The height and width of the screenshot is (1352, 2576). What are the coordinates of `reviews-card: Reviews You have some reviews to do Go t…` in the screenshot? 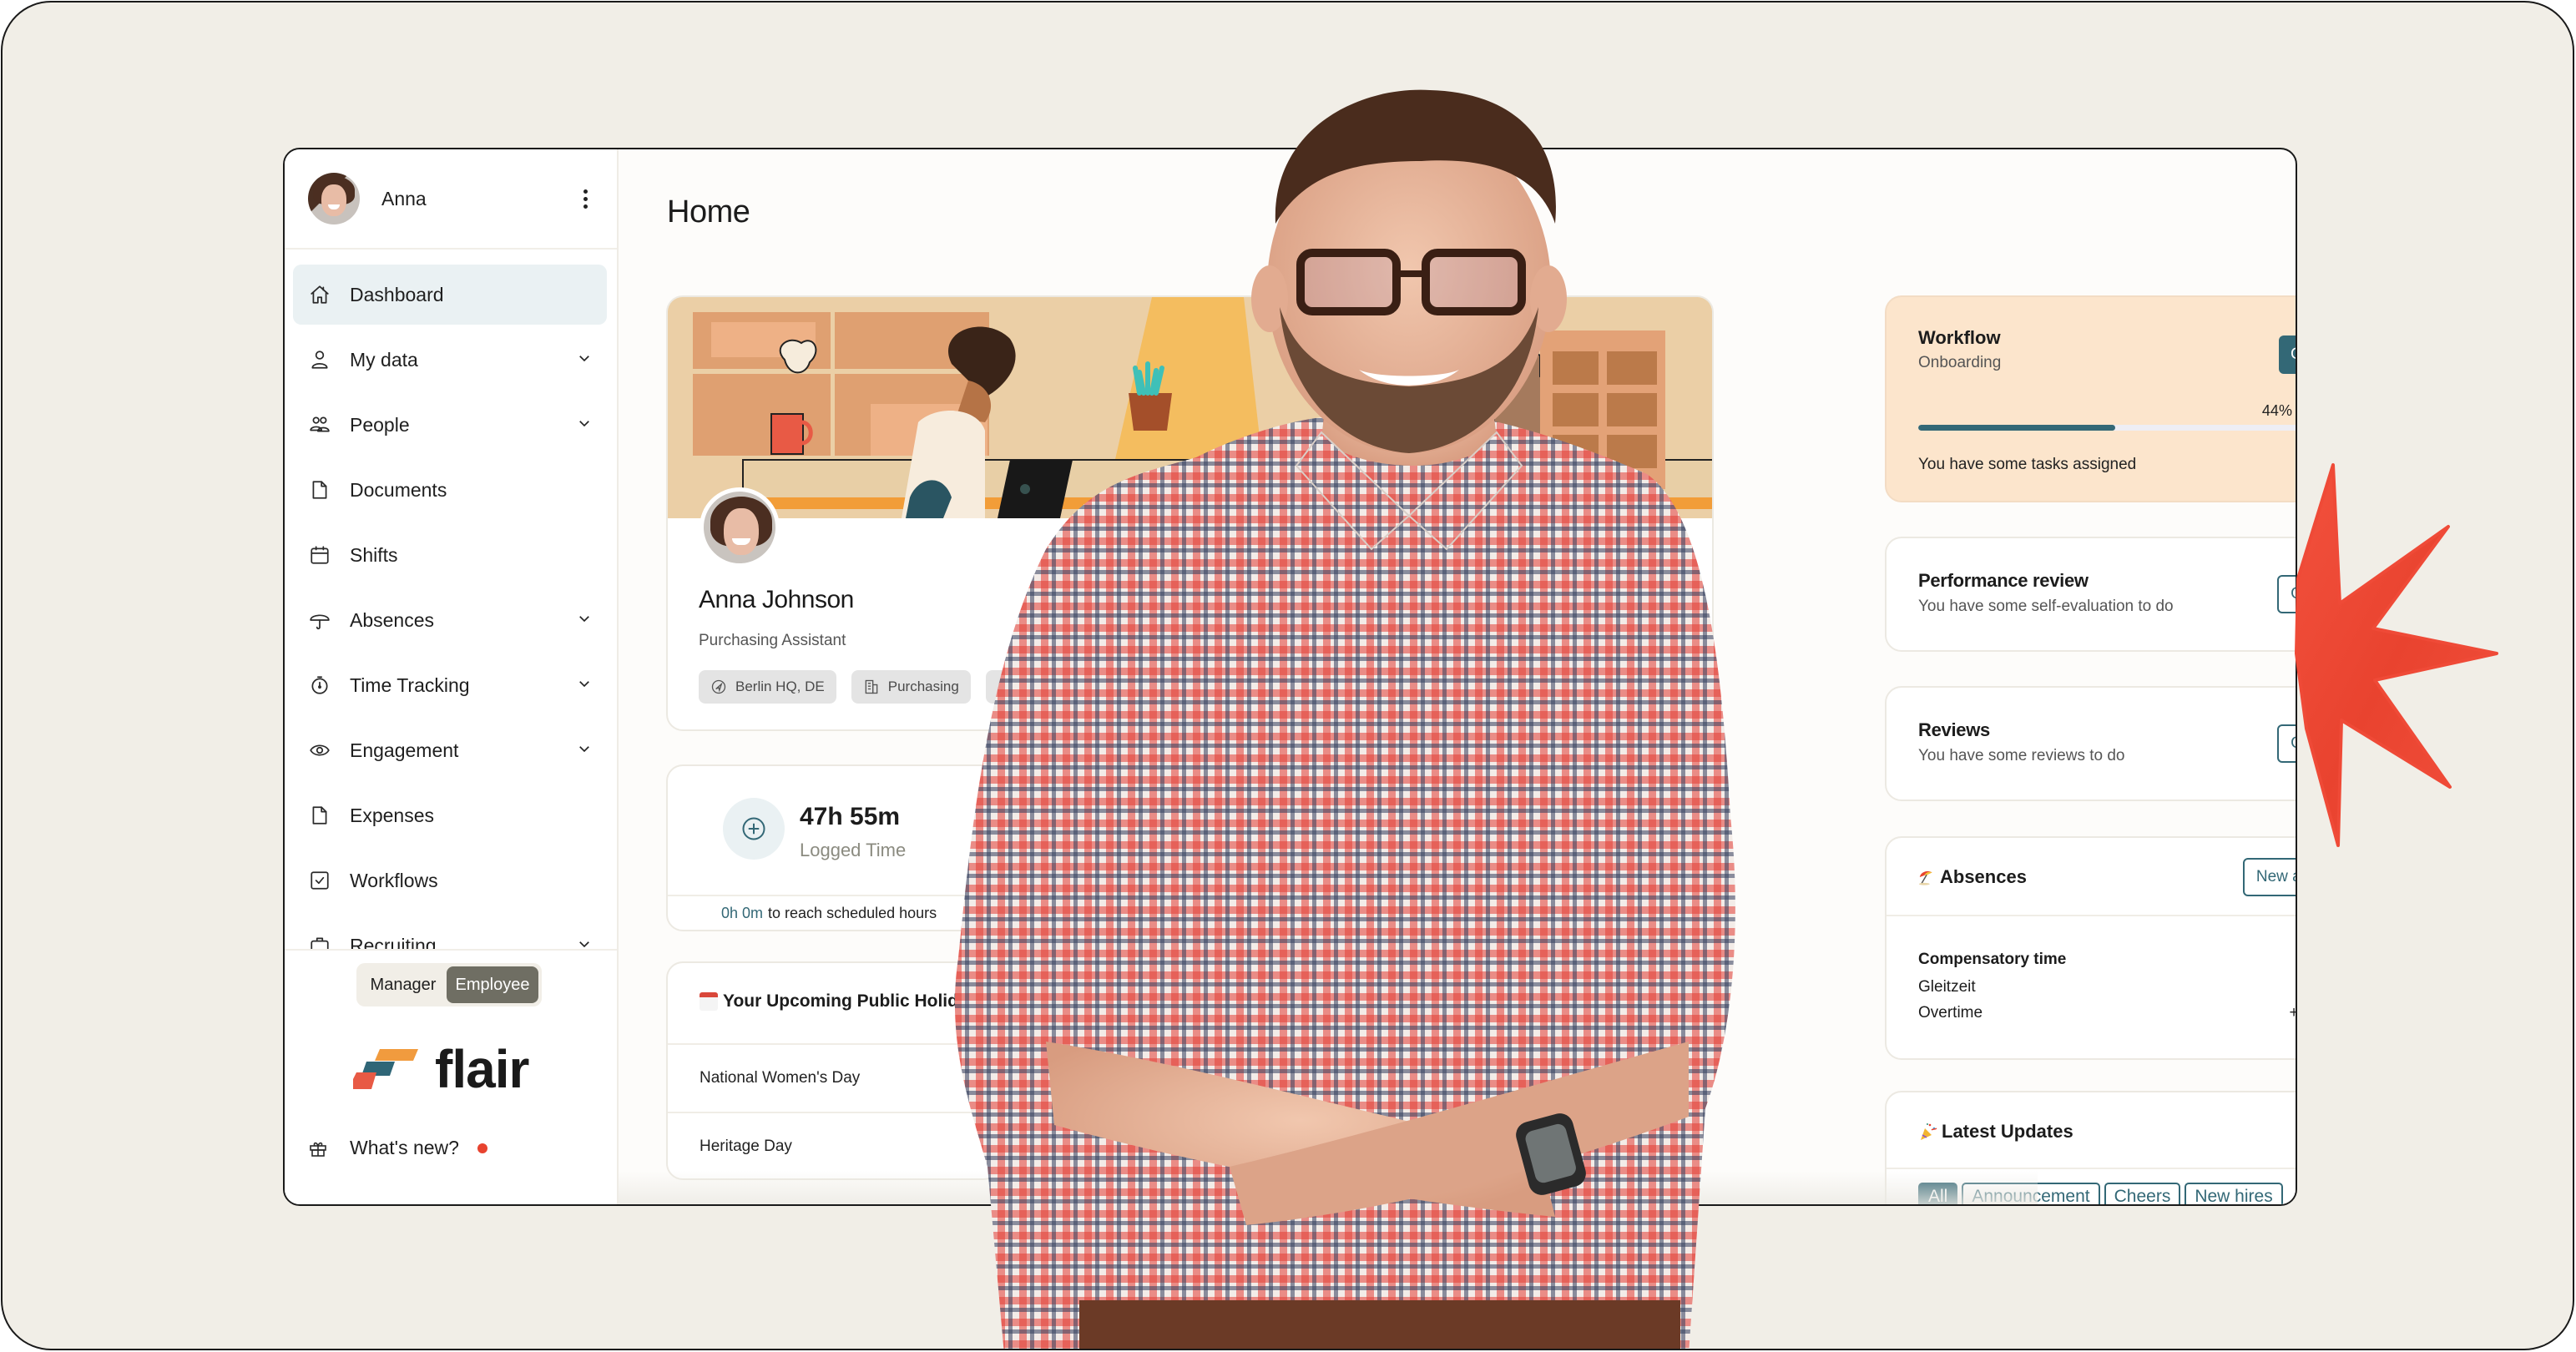 It's located at (2090, 743).